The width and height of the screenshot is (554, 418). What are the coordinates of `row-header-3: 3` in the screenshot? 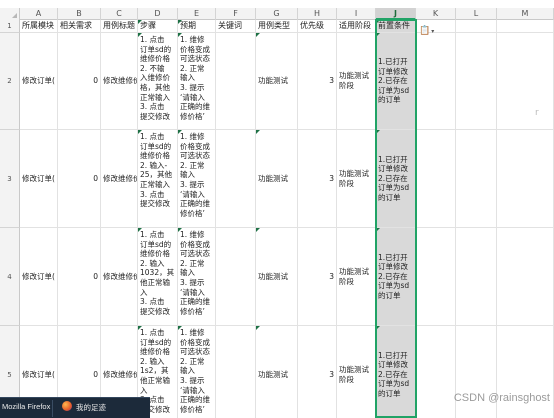 It's located at (10, 179).